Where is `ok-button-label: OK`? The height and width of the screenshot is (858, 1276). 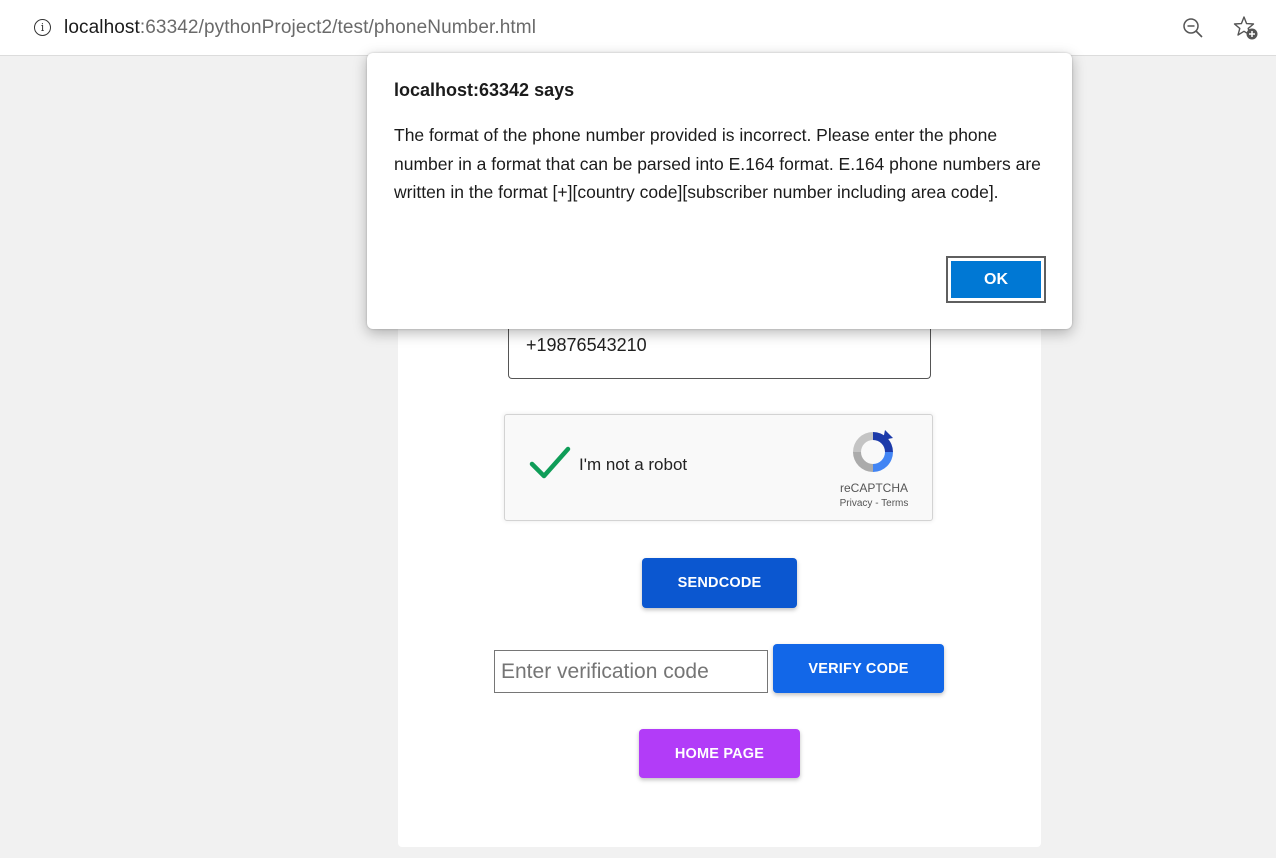
ok-button-label: OK is located at coordinates (996, 279).